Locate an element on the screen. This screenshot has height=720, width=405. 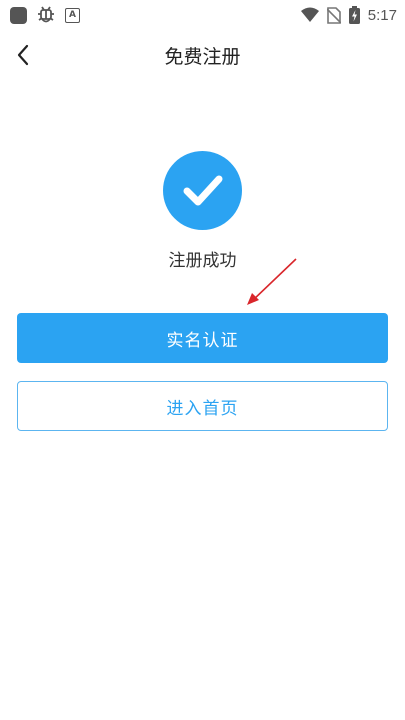
status-right-icons: 5:17 is located at coordinates (348, 15).